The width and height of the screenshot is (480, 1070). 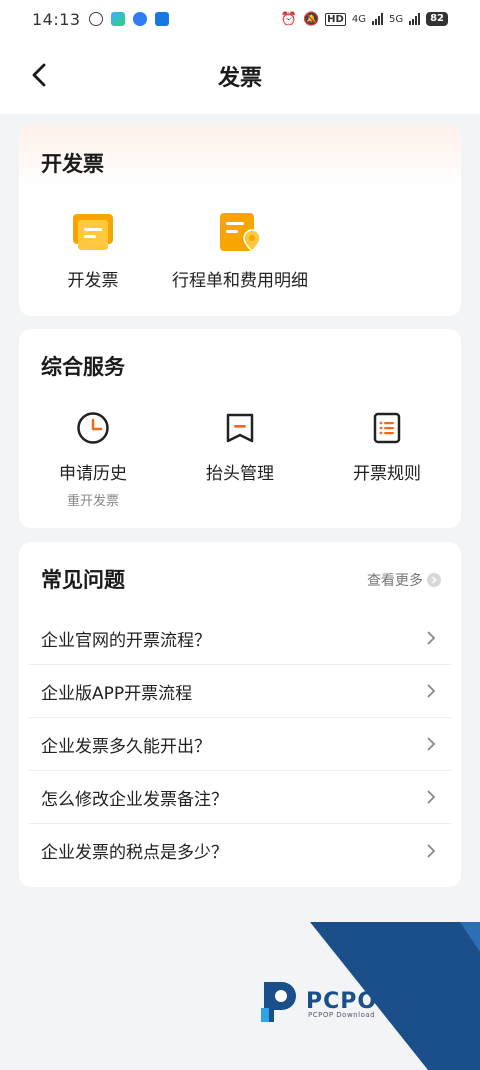 I want to click on issue-invoice-item: 开发票, so click(x=93, y=251).